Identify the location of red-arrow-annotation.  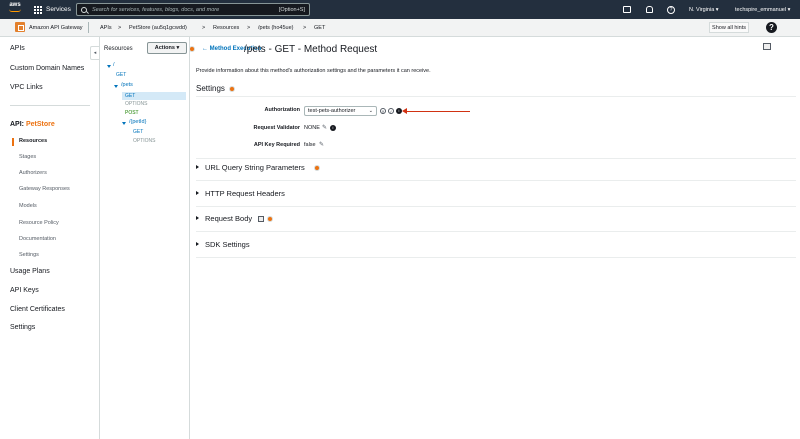
(436, 111).